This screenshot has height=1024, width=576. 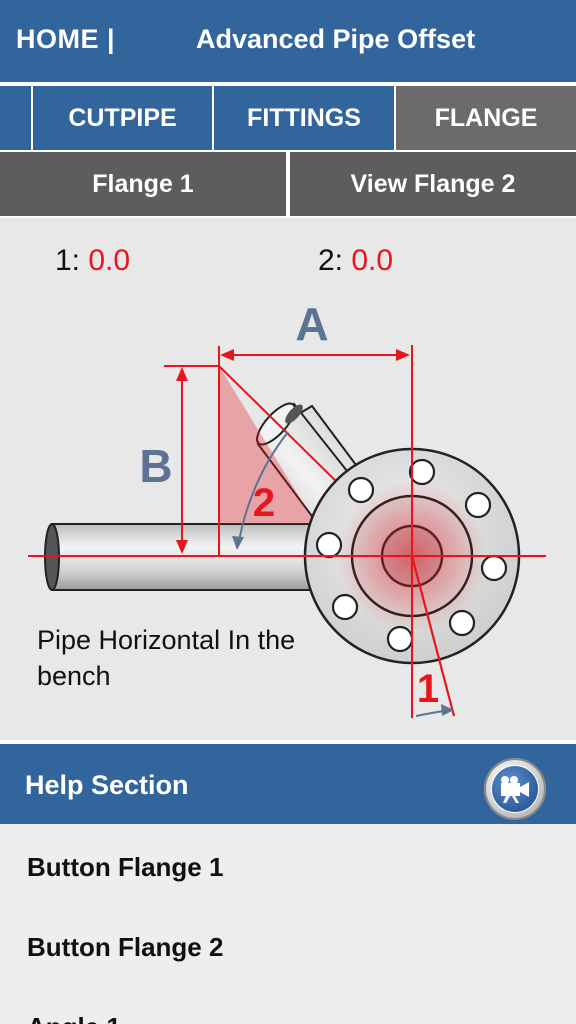 I want to click on angle-2-label: 2, so click(x=264, y=503).